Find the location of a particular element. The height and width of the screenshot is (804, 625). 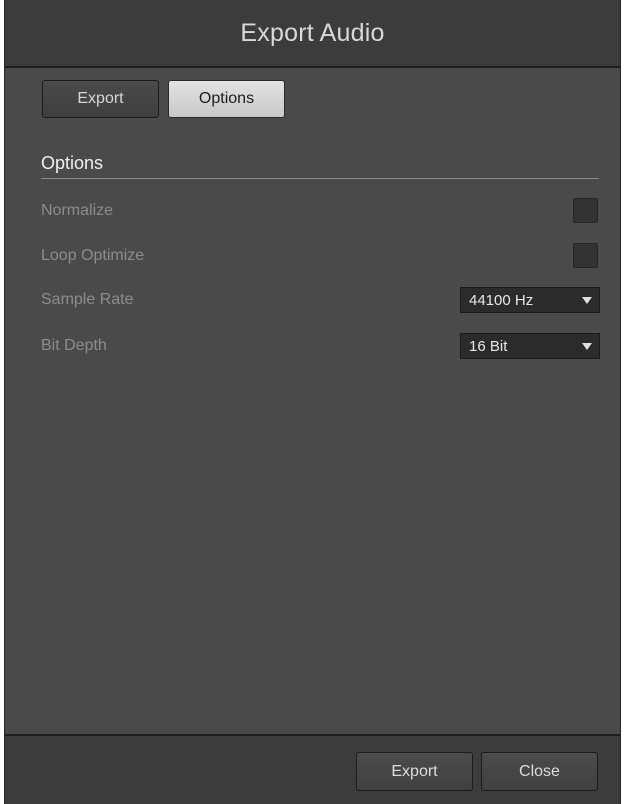

normalize-label: Normalize is located at coordinates (77, 210).